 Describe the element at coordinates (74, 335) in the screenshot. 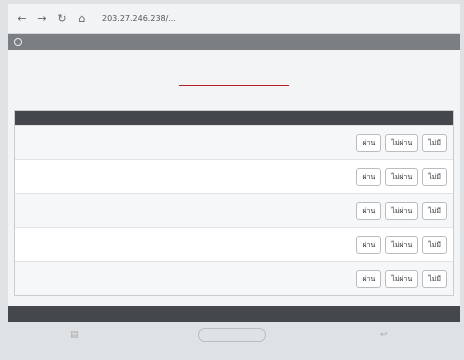

I see `recent-apps-key: ▤` at that location.